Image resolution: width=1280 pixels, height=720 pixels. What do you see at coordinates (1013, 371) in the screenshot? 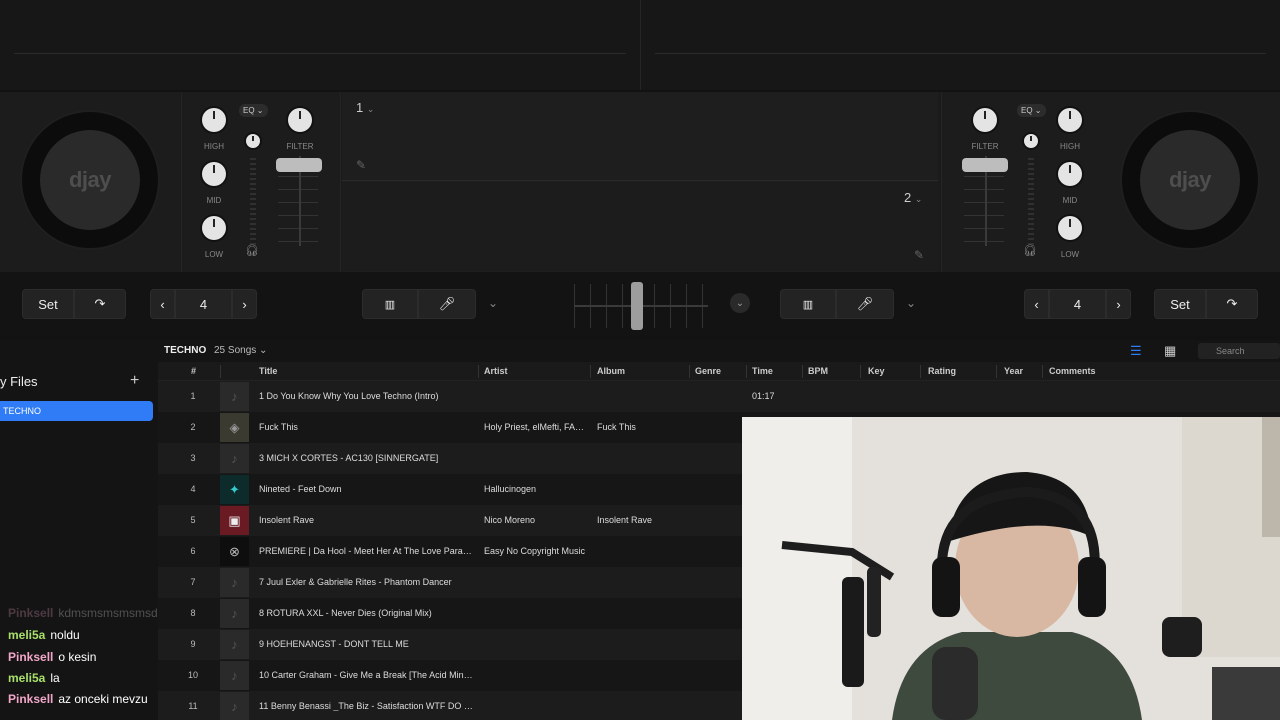
I see `column-header-year: Year` at bounding box center [1013, 371].